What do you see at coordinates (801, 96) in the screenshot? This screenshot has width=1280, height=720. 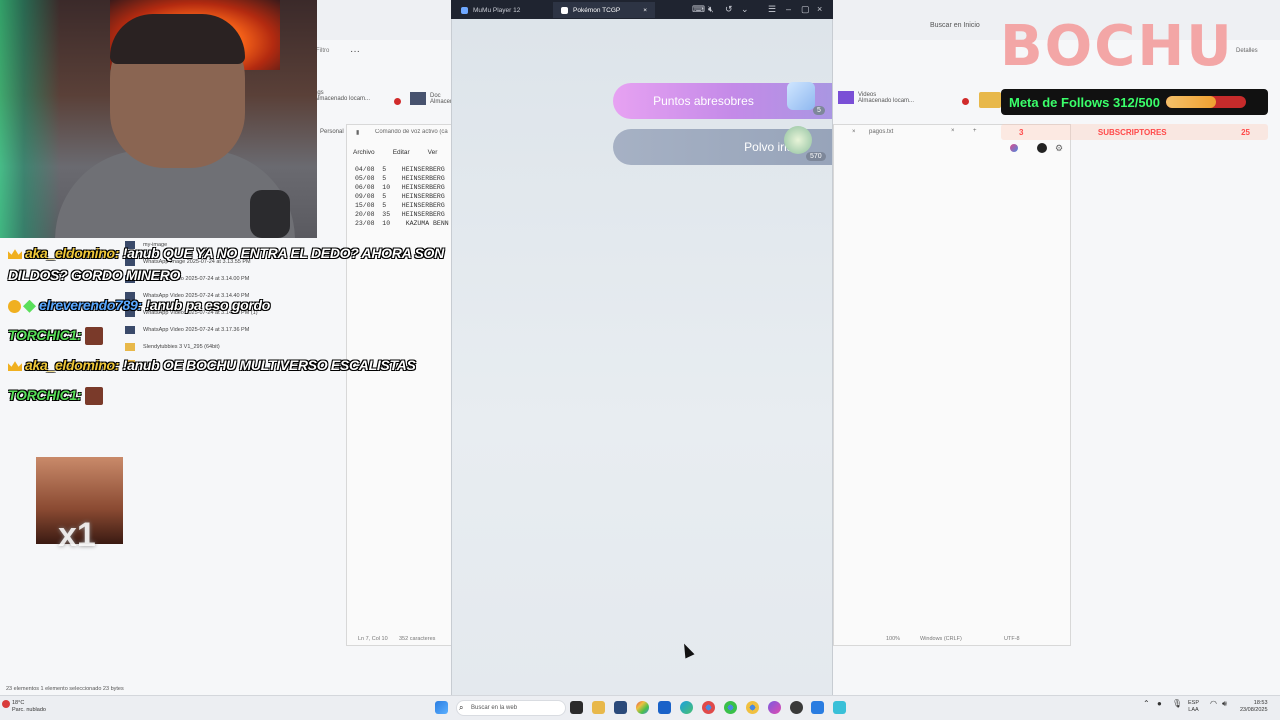 I see `pack-points-icon` at bounding box center [801, 96].